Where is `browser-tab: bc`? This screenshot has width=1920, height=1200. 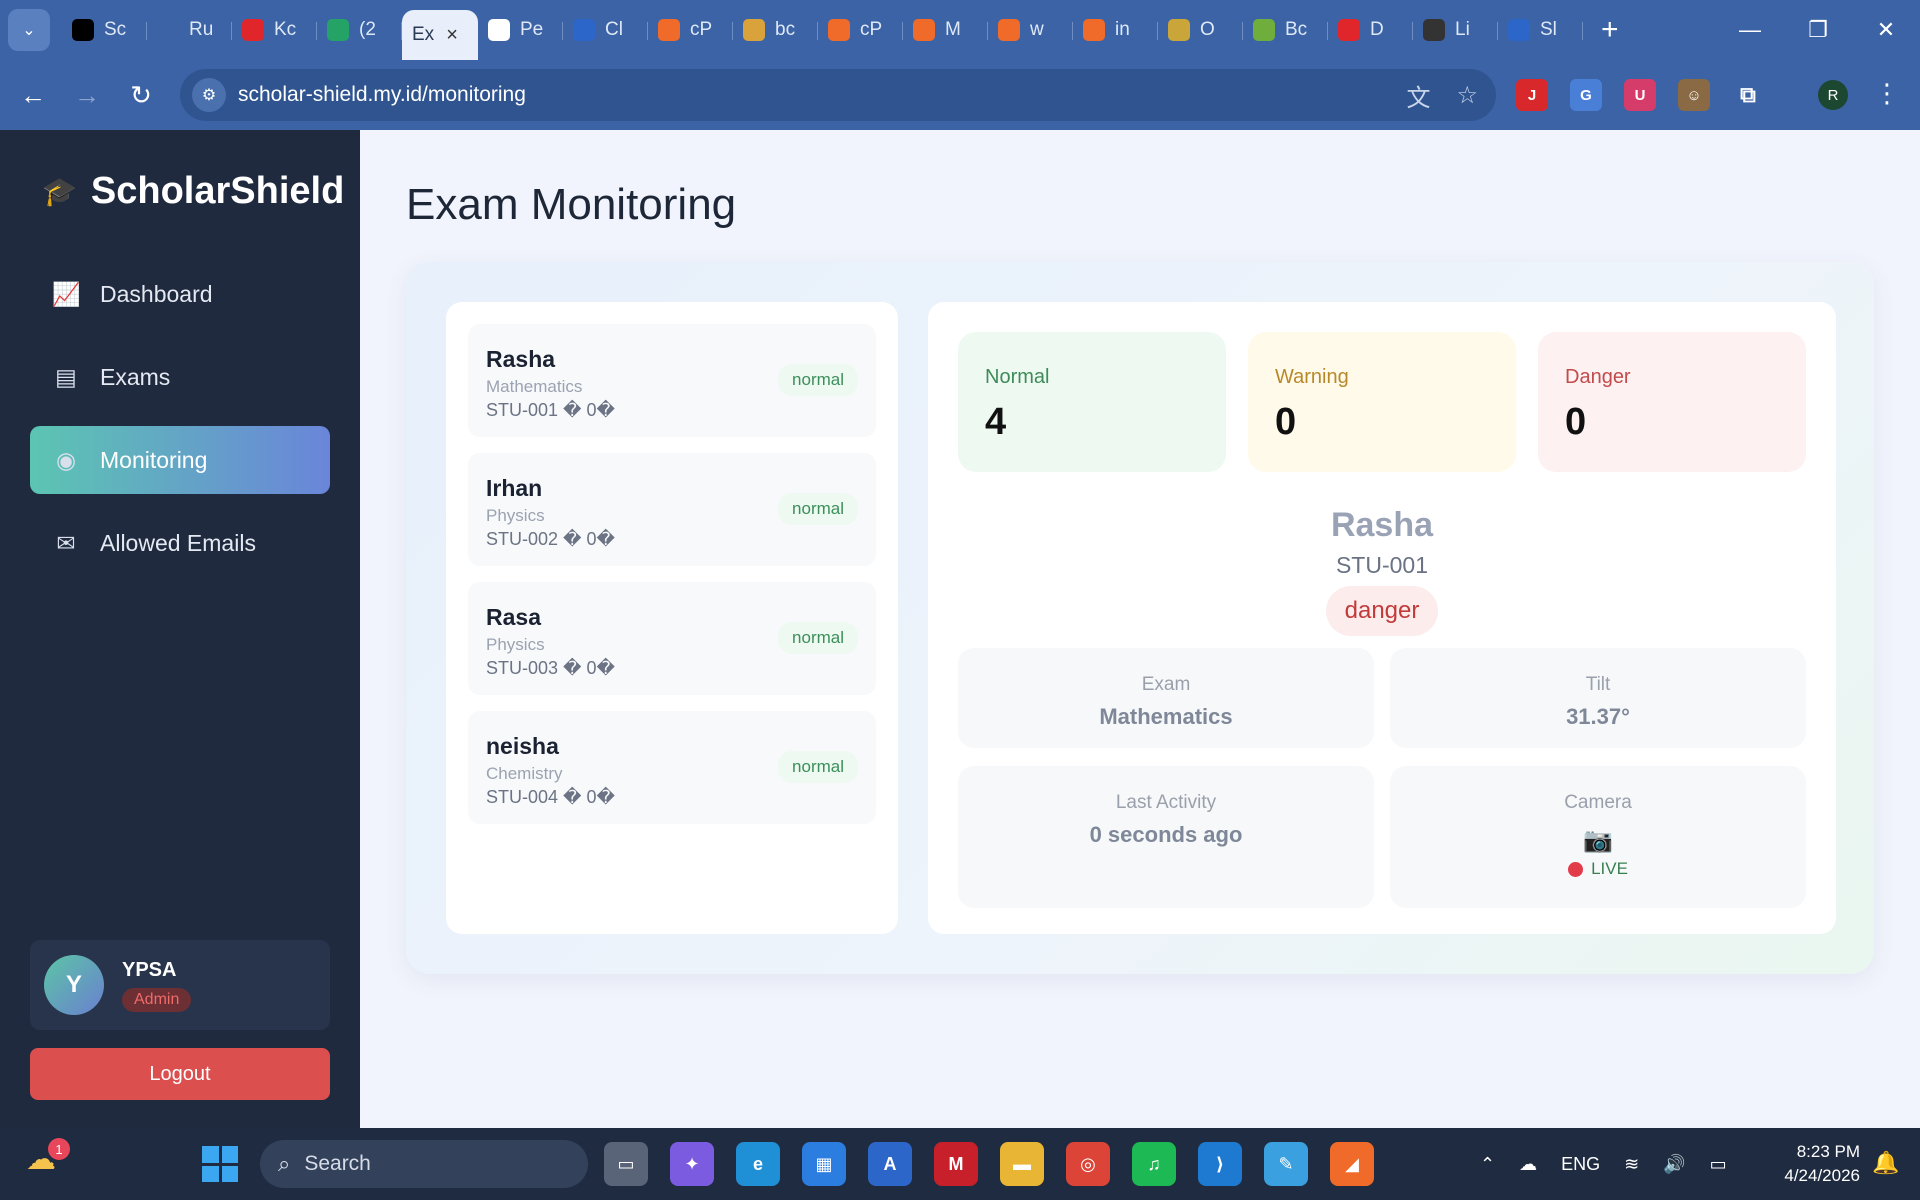
browser-tab: bc is located at coordinates (775, 30).